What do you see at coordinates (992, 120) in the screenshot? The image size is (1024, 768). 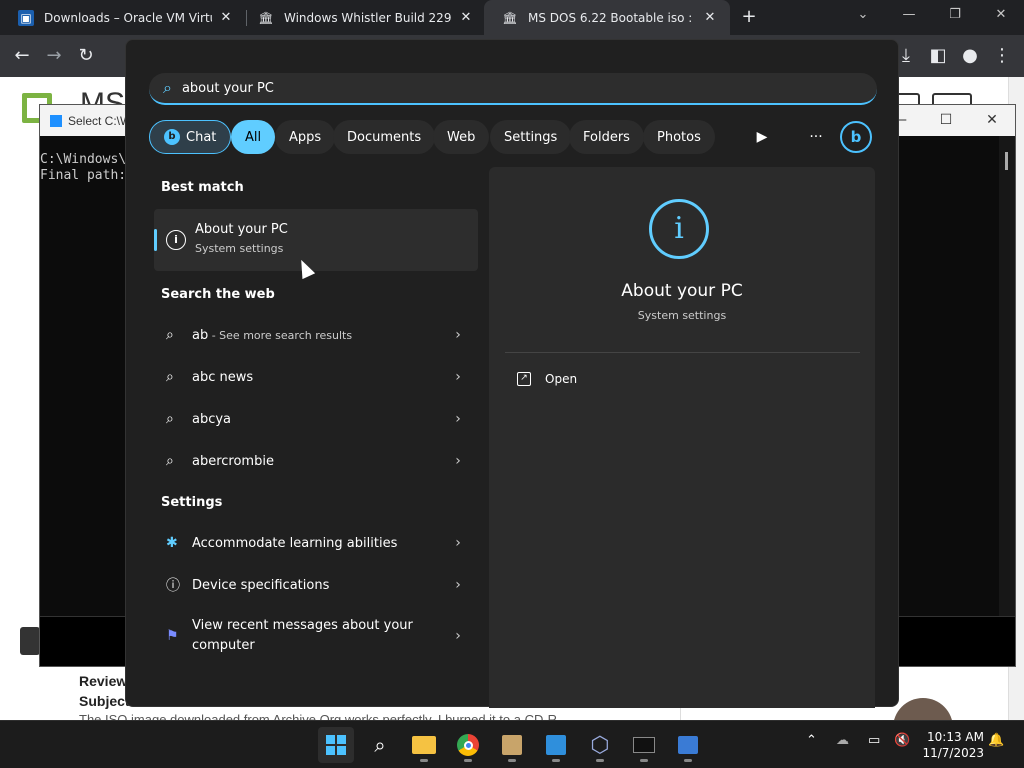 I see `console-close-icon: ✕` at bounding box center [992, 120].